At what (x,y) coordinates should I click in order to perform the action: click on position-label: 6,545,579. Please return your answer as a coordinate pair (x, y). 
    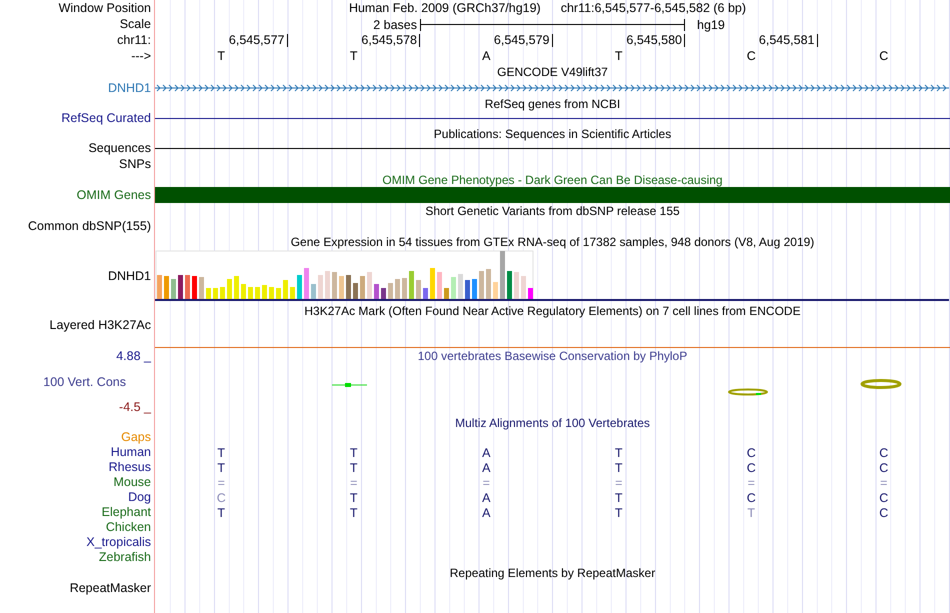
    Looking at the image, I should click on (523, 40).